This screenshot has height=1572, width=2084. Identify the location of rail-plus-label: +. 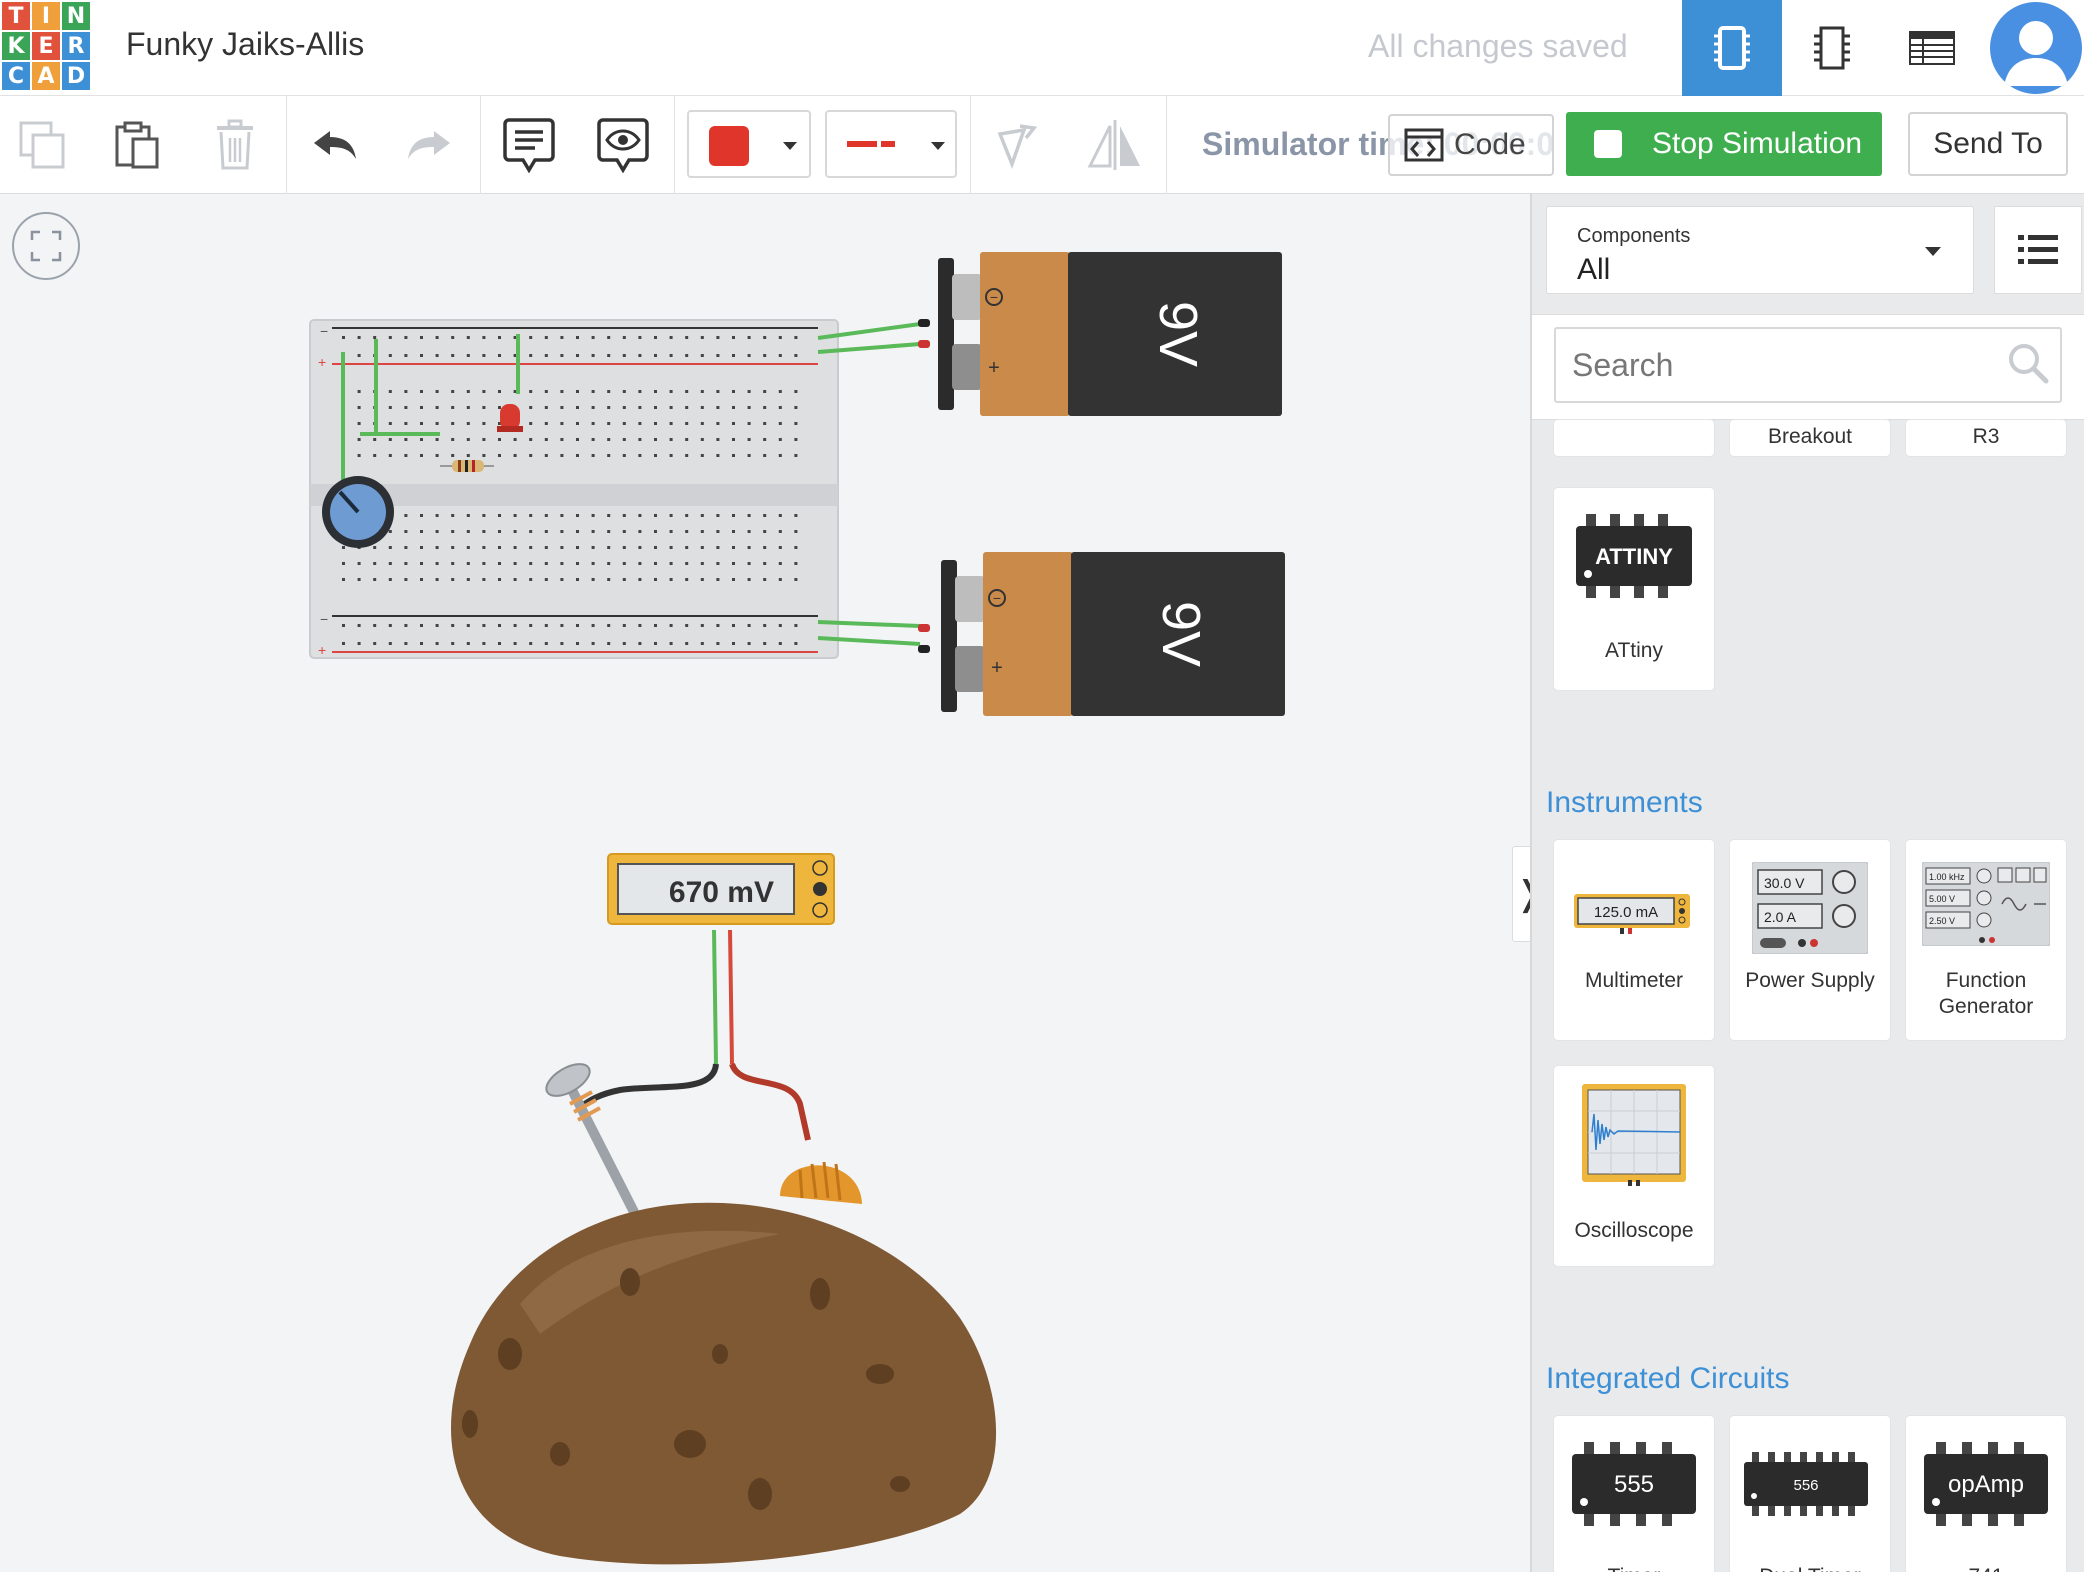
(322, 650).